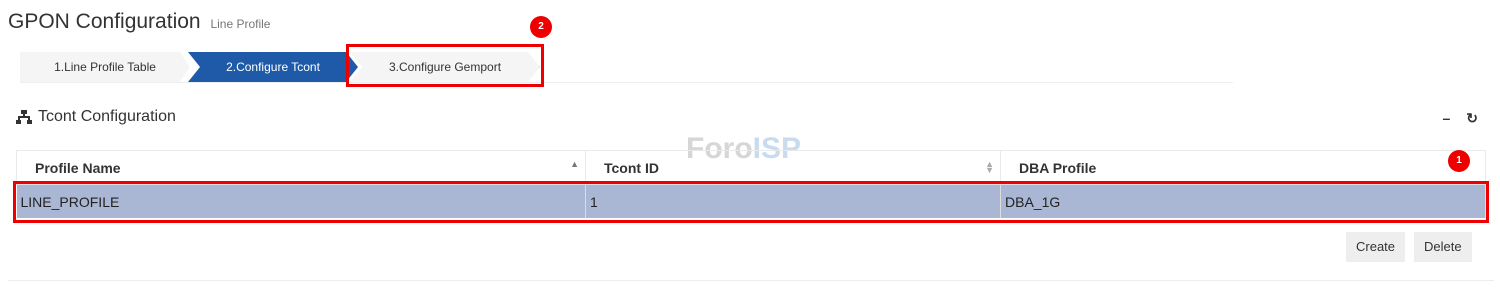  I want to click on table-header-row: Profile Name ▲ Tcont ID ▲ ▼ DBA Profile, so click(751, 167).